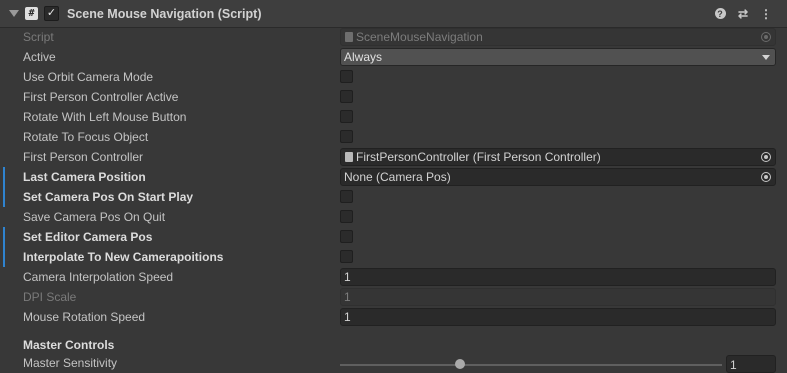 The width and height of the screenshot is (787, 373). What do you see at coordinates (766, 57) in the screenshot?
I see `chevron-down-icon` at bounding box center [766, 57].